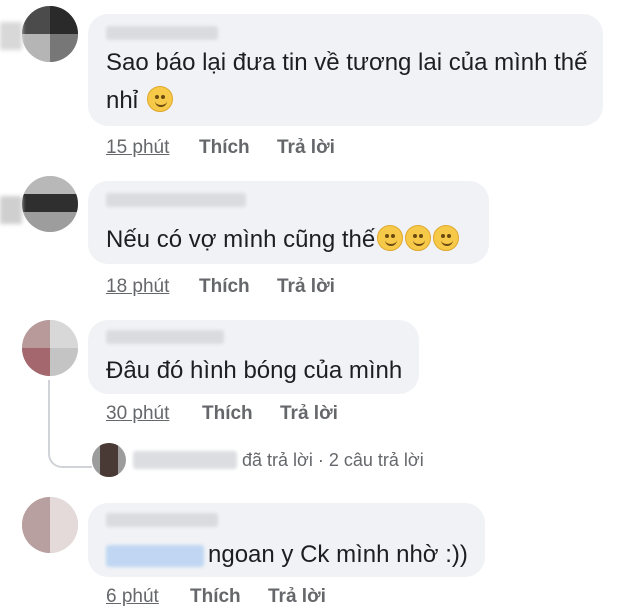 This screenshot has width=620, height=613. Describe the element at coordinates (137, 287) in the screenshot. I see `timestamp-link: 18 phút` at that location.